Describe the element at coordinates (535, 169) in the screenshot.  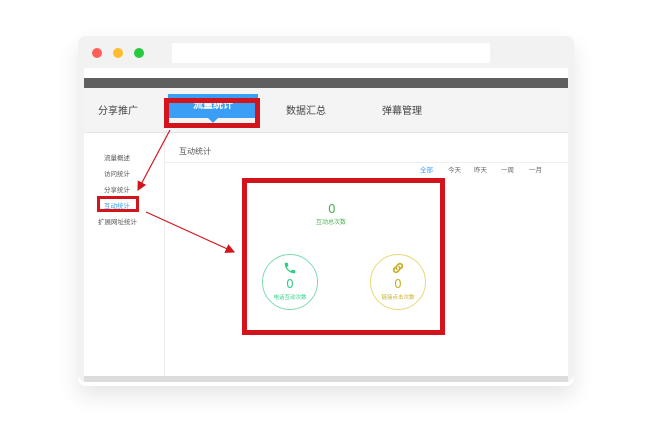
I see `filter-month: 一月` at that location.